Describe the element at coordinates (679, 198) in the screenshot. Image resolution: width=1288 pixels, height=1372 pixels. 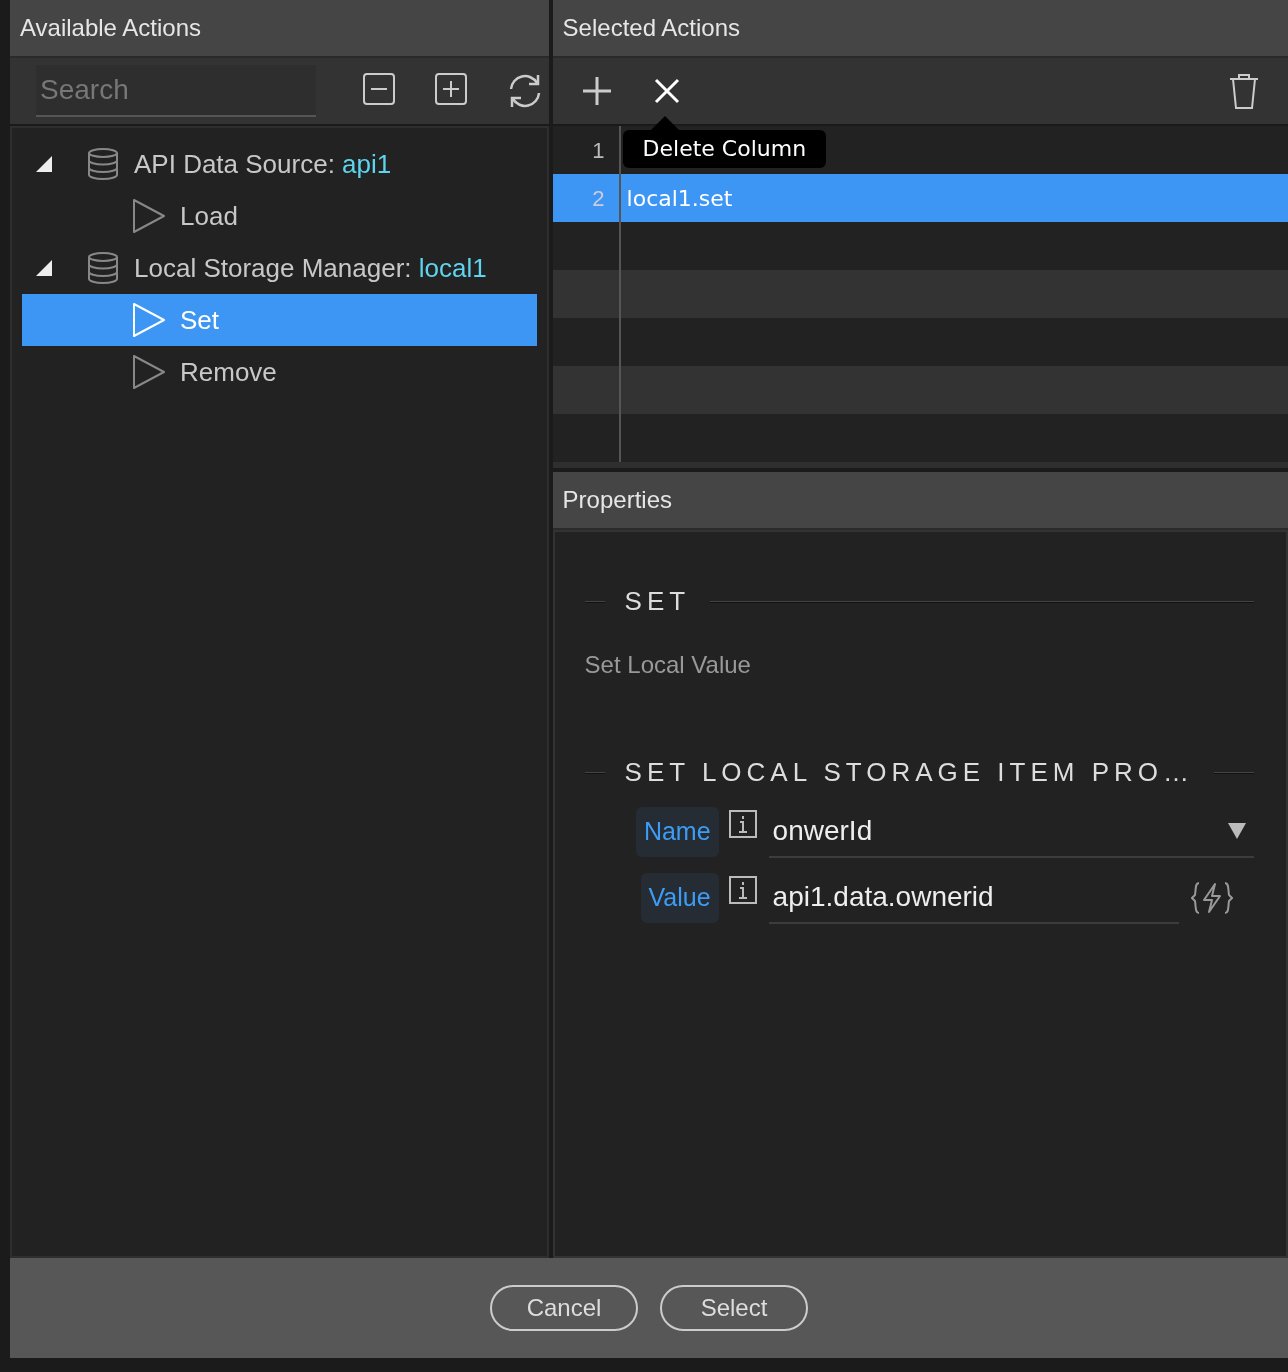
I see `action-text: local1.set` at that location.